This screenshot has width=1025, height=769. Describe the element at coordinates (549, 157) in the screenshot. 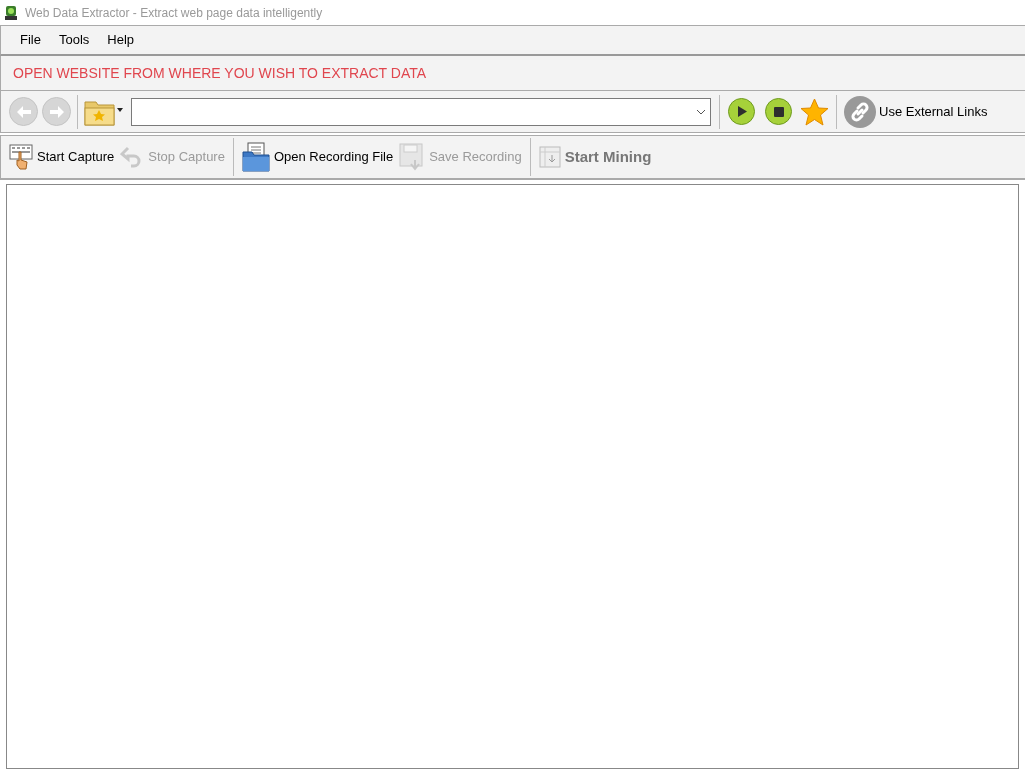

I see `download-grid-icon` at that location.